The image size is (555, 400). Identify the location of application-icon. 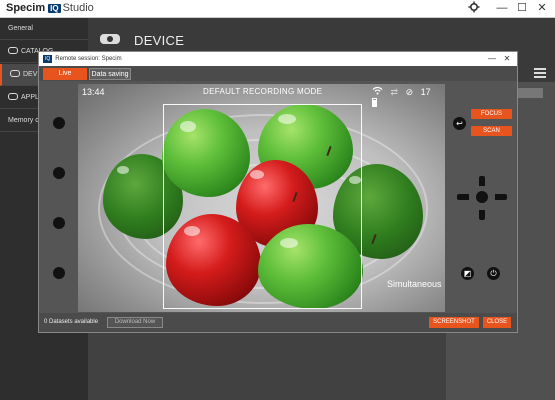
(13, 96).